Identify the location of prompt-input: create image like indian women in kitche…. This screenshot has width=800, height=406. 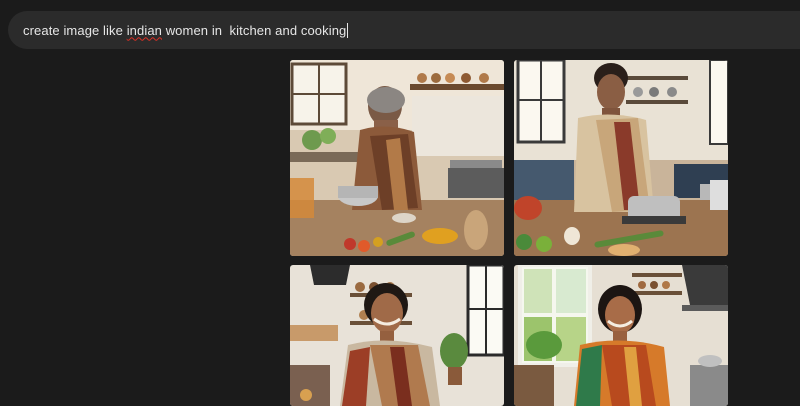
(404, 30).